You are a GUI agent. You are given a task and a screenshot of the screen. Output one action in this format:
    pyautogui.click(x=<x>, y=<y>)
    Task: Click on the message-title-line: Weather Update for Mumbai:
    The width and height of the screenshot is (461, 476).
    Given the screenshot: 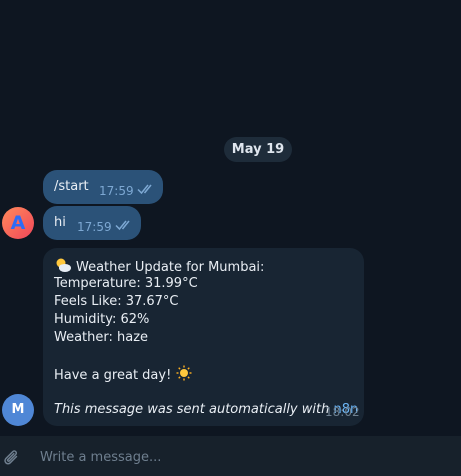 What is the action you would take?
    pyautogui.click(x=159, y=266)
    